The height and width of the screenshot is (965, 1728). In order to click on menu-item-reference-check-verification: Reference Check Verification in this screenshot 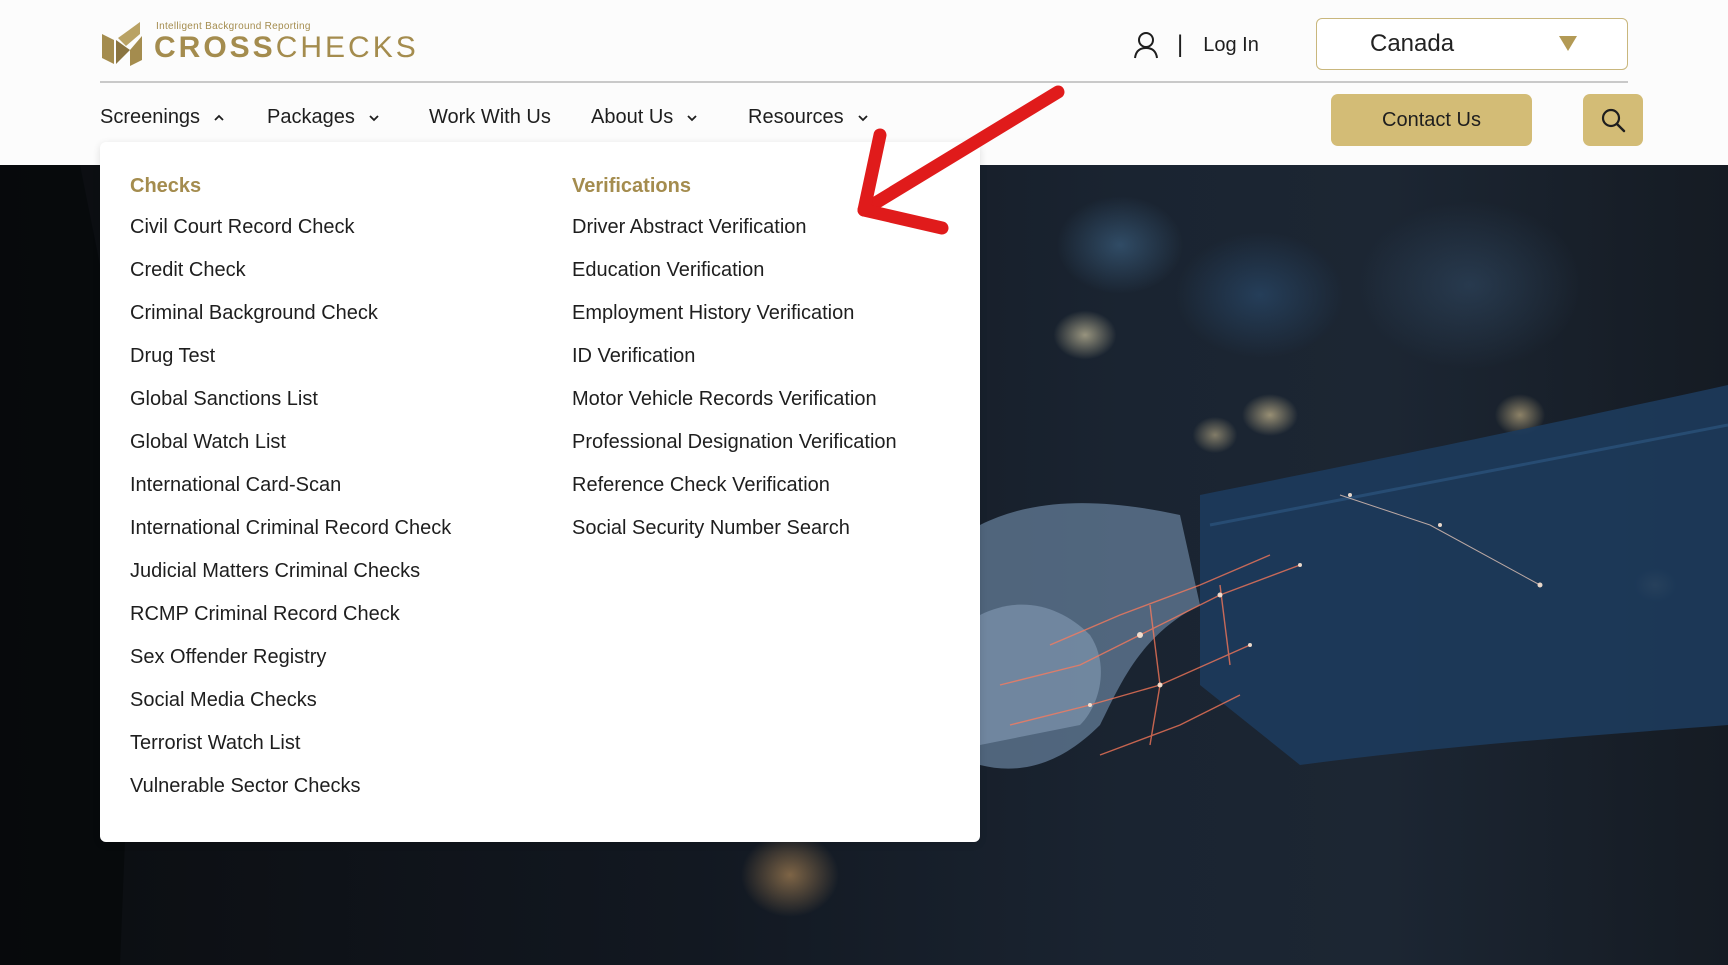, I will do `click(734, 492)`.